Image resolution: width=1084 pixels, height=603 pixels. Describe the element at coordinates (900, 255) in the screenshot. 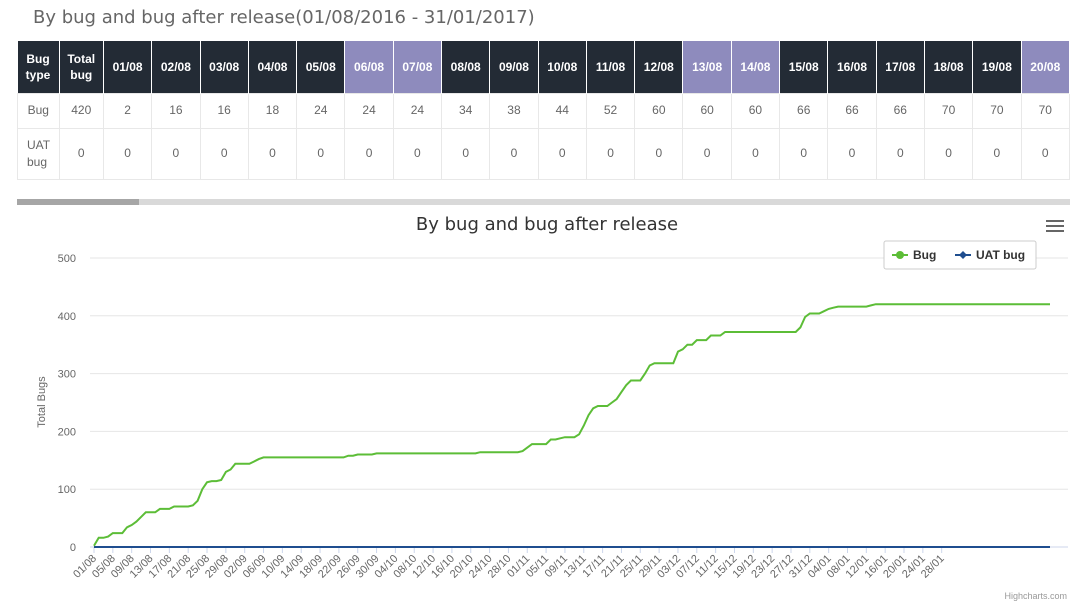

I see `legend-bug-marker` at that location.